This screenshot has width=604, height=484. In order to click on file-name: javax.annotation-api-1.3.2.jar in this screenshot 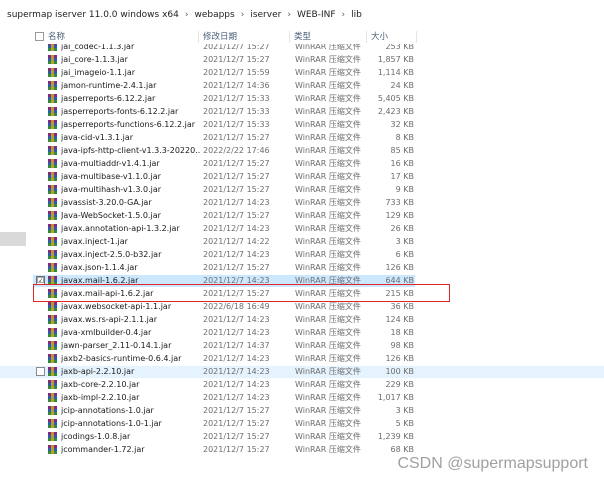, I will do `click(131, 229)`.